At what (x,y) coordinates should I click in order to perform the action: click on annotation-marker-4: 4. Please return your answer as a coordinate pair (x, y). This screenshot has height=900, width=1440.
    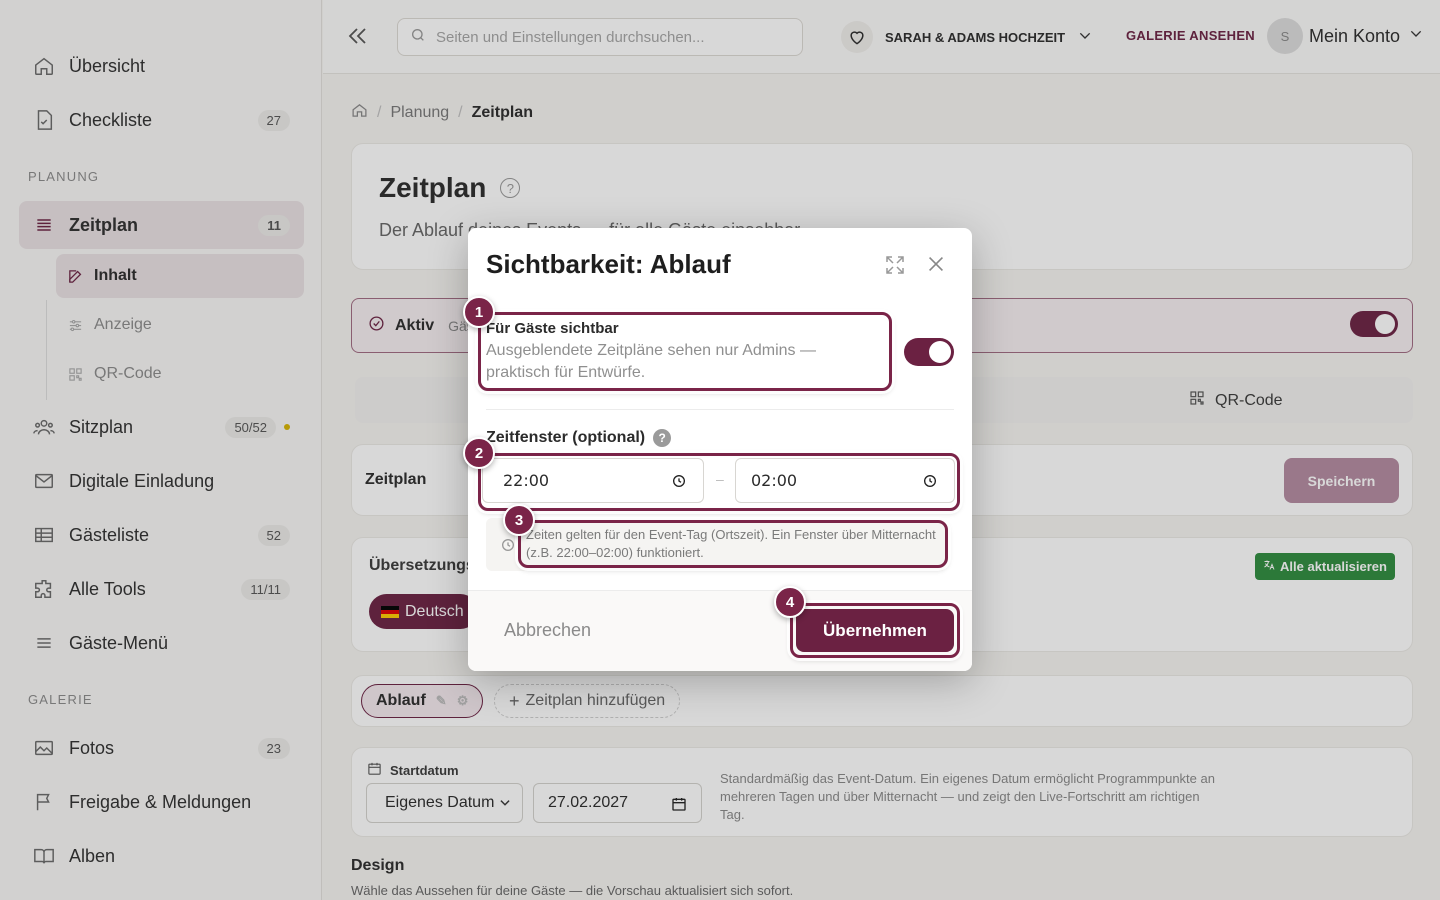
    Looking at the image, I should click on (790, 602).